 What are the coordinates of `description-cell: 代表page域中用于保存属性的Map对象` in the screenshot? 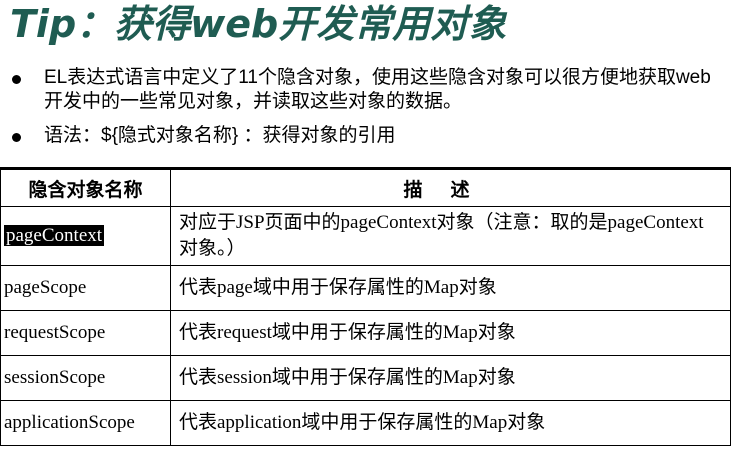 It's located at (450, 288).